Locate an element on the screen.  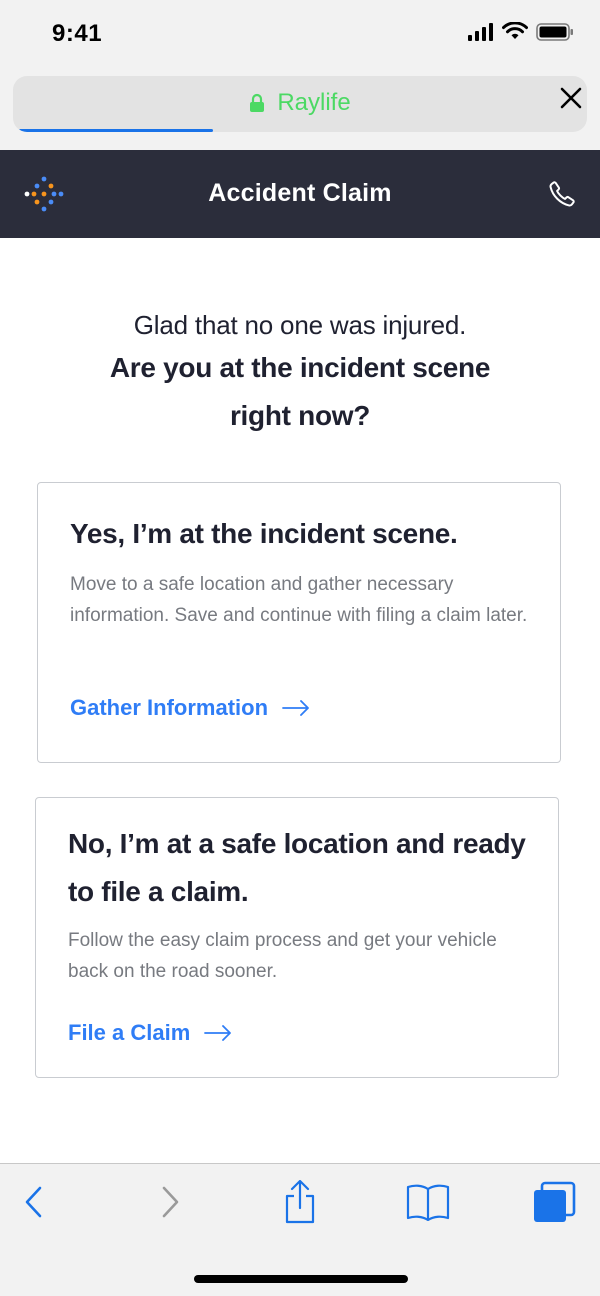
close-button is located at coordinates (571, 98).